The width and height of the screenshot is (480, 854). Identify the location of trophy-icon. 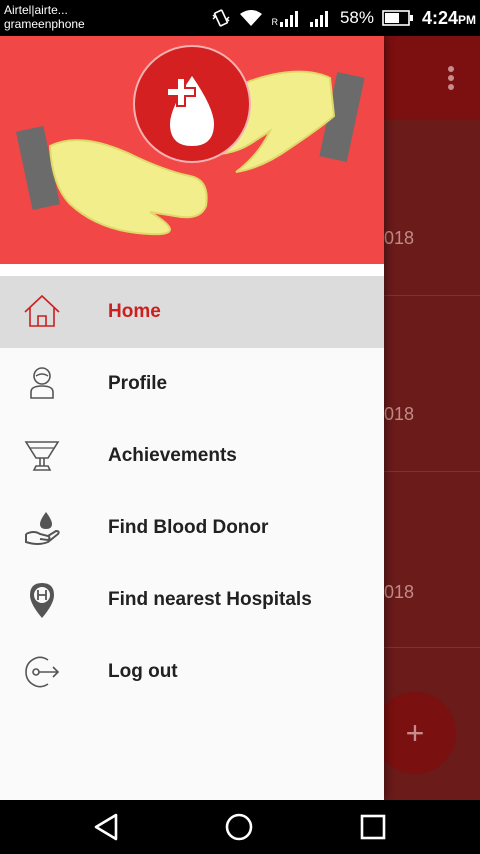
(42, 456).